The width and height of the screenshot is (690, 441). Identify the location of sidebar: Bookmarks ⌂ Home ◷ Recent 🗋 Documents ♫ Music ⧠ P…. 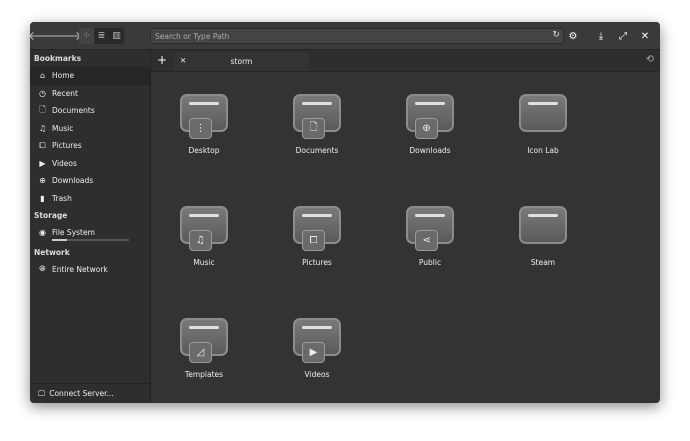
(90, 226).